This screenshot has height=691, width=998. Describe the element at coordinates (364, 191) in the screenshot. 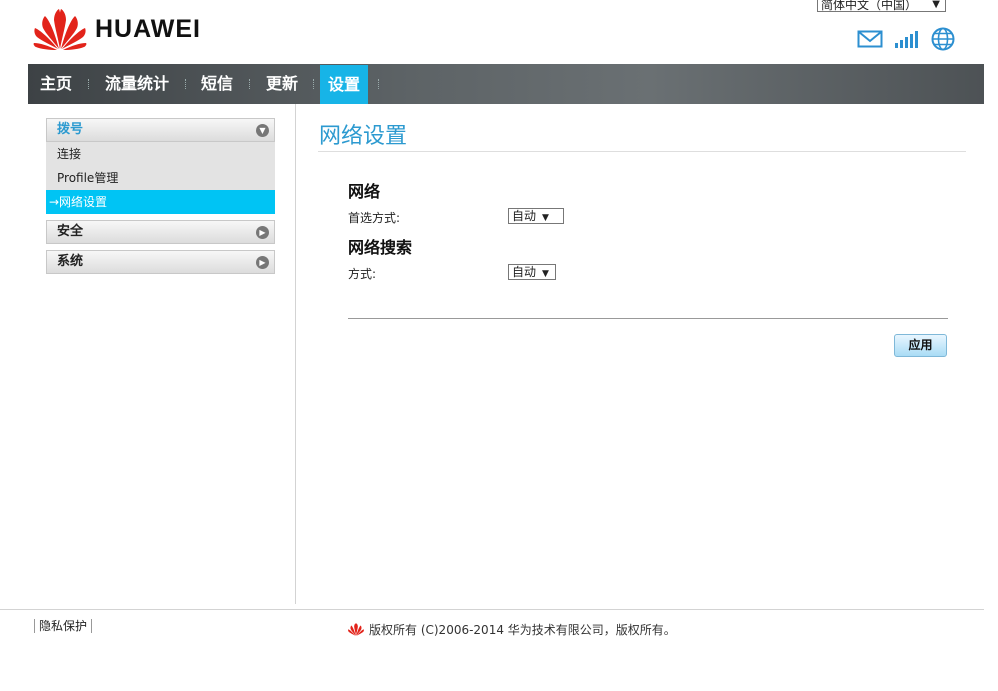

I see `section-network-title: 网络` at that location.